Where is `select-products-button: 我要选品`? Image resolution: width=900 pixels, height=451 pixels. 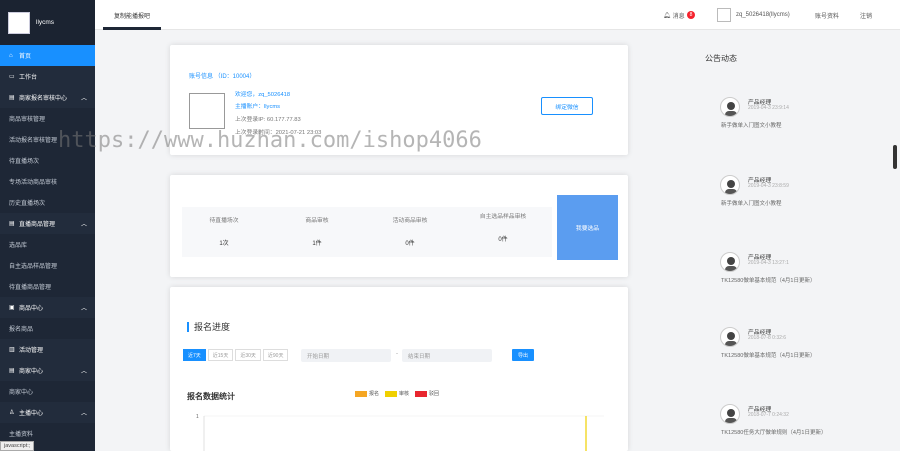 select-products-button: 我要选品 is located at coordinates (587, 227).